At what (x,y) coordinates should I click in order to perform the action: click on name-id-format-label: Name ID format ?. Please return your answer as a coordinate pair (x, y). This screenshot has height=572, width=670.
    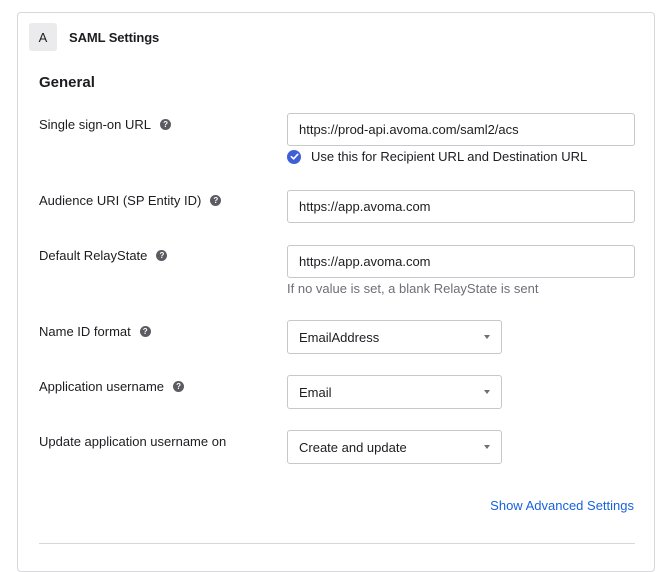
    Looking at the image, I should click on (95, 331).